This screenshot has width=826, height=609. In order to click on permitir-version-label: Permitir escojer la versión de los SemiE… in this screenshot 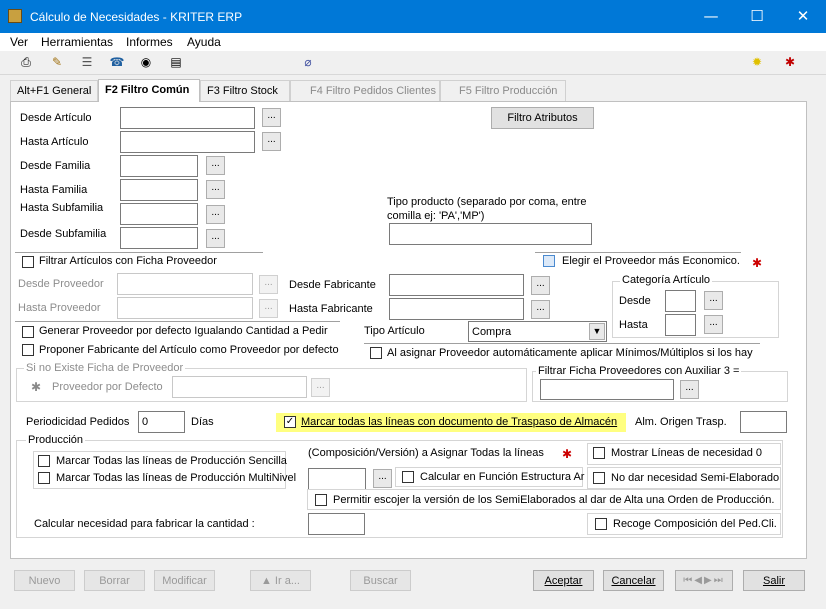, I will do `click(554, 500)`.